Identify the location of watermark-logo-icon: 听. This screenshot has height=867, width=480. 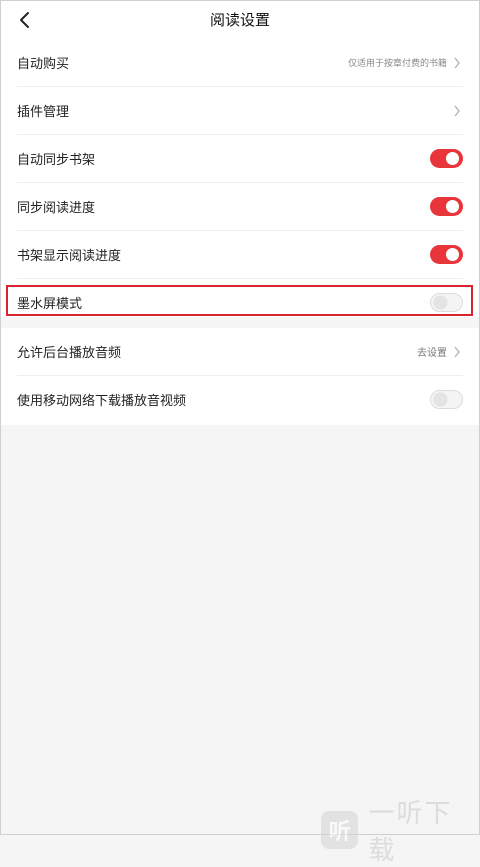
(340, 830).